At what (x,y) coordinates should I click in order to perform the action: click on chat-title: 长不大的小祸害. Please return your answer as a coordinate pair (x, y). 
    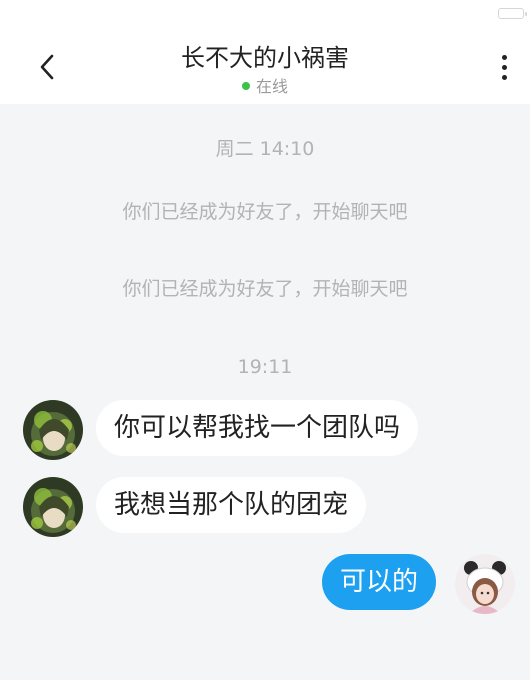
    Looking at the image, I should click on (265, 58).